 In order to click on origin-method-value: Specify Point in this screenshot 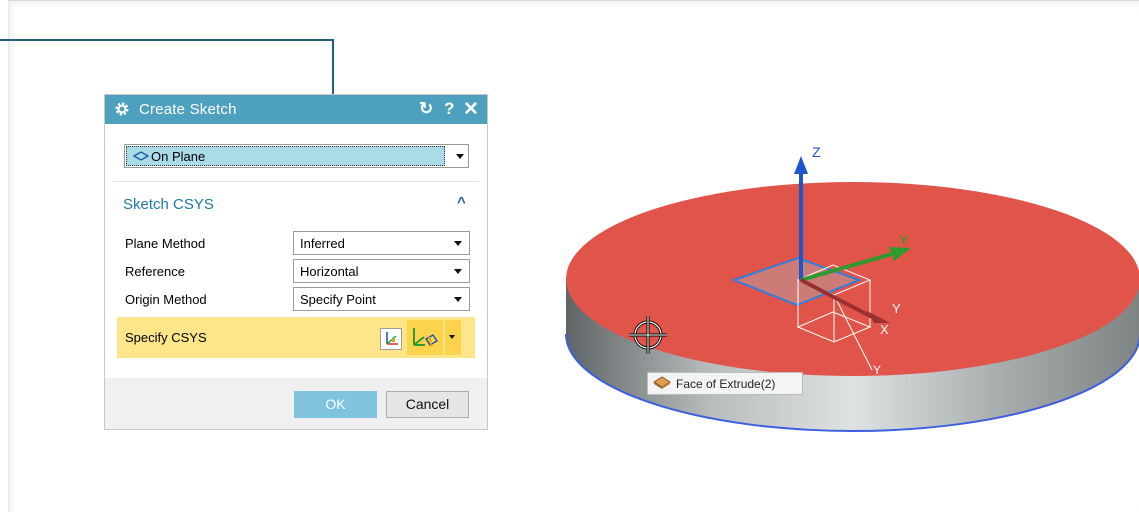, I will do `click(338, 299)`.